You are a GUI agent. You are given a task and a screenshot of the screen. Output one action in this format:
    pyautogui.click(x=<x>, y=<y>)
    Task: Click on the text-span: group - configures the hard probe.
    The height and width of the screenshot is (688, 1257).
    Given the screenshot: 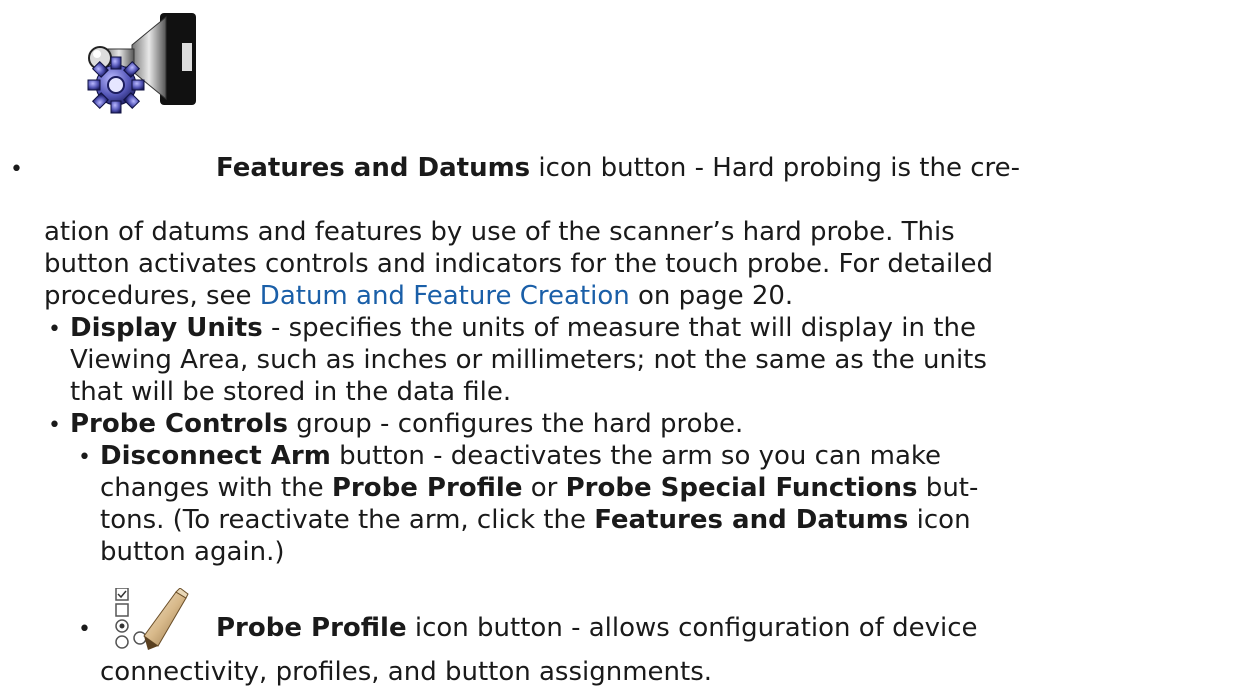 What is the action you would take?
    pyautogui.click(x=516, y=424)
    